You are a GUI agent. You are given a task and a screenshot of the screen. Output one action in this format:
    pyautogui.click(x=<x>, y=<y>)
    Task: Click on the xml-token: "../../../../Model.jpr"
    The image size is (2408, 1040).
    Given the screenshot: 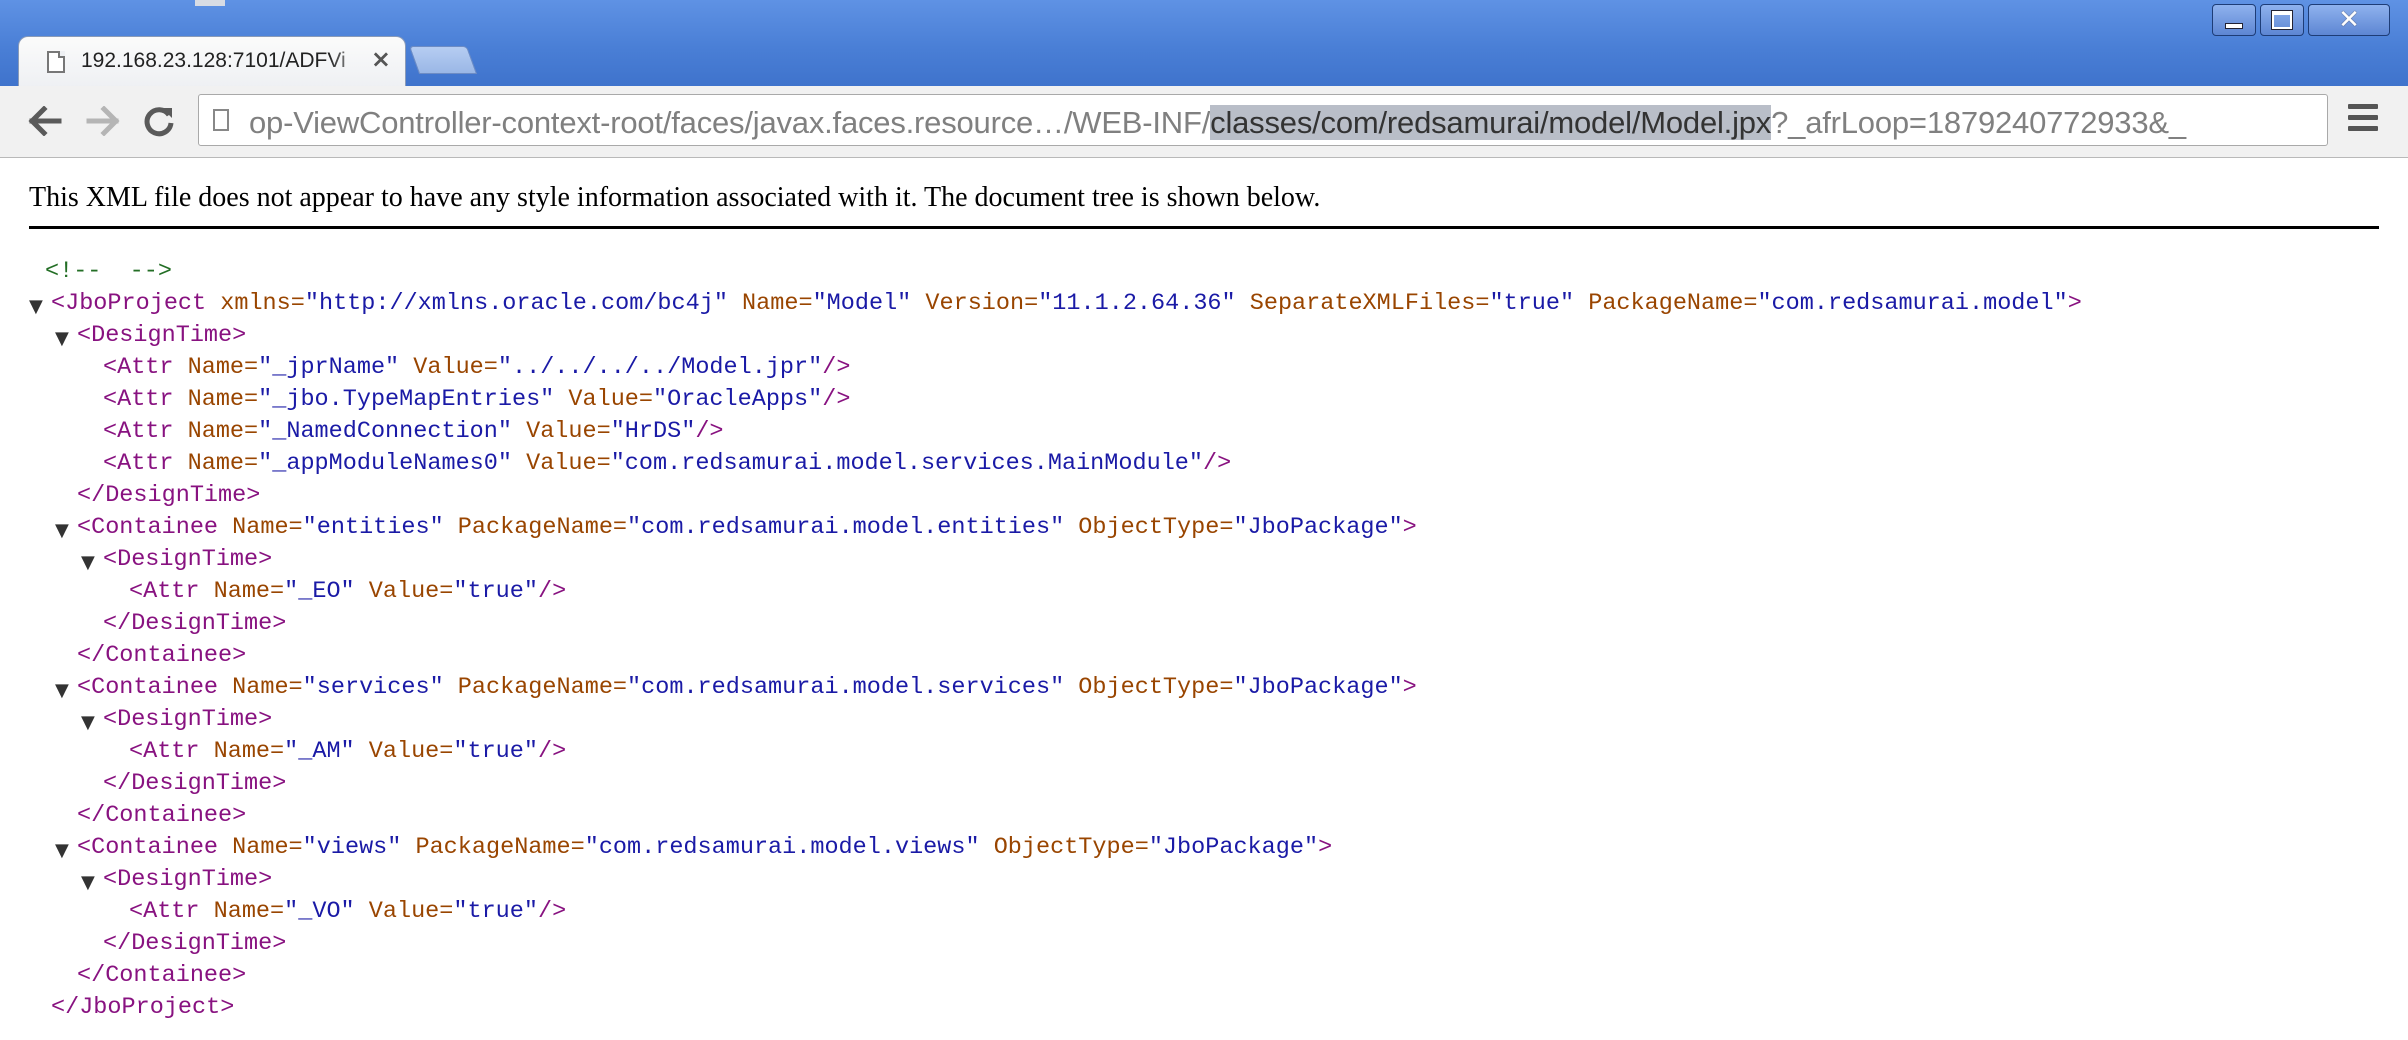 What is the action you would take?
    pyautogui.click(x=660, y=367)
    